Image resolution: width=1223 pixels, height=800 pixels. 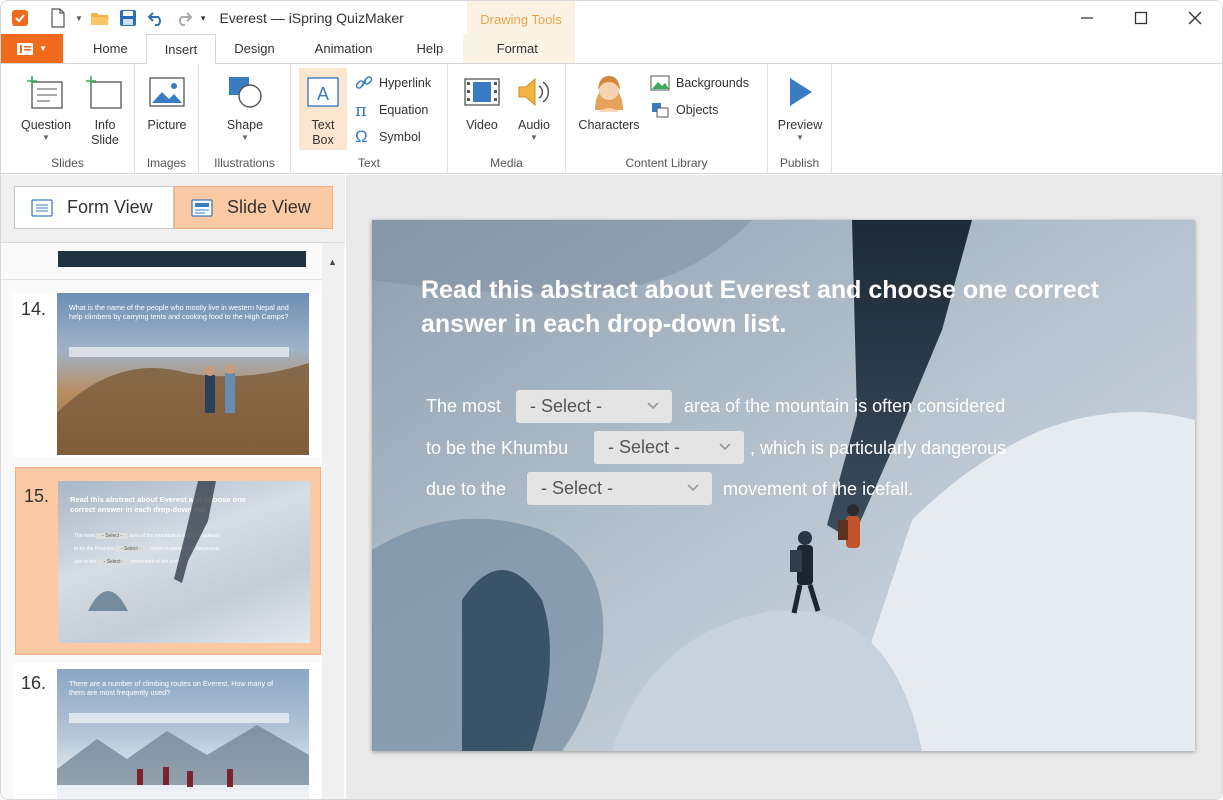 What do you see at coordinates (1141, 18) in the screenshot?
I see `maximize-icon` at bounding box center [1141, 18].